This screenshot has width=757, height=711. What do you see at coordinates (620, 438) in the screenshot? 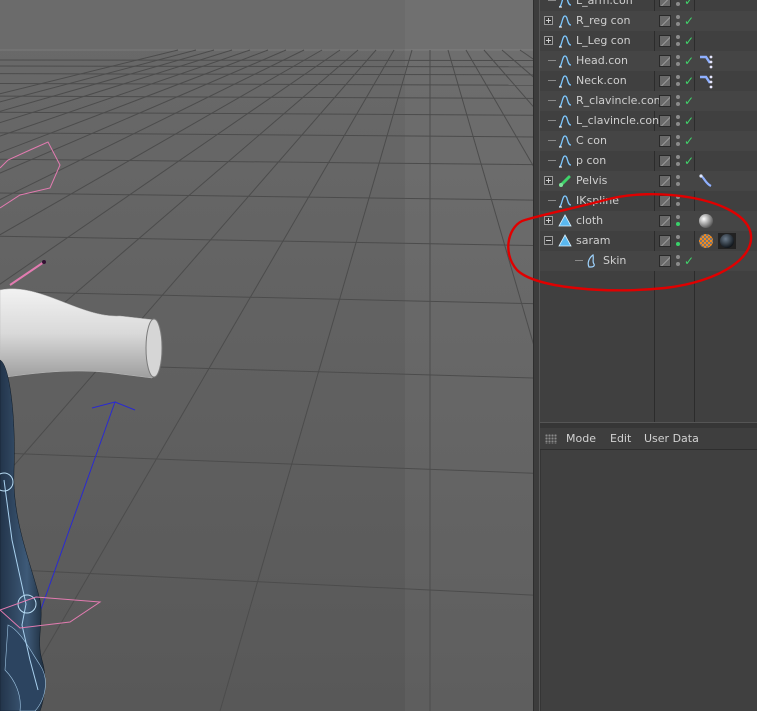
I see `menu-edit: Edit` at bounding box center [620, 438].